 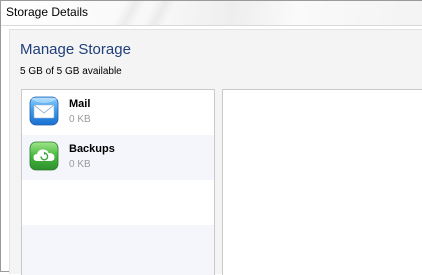 I want to click on list-item-name: Mail, so click(x=80, y=104).